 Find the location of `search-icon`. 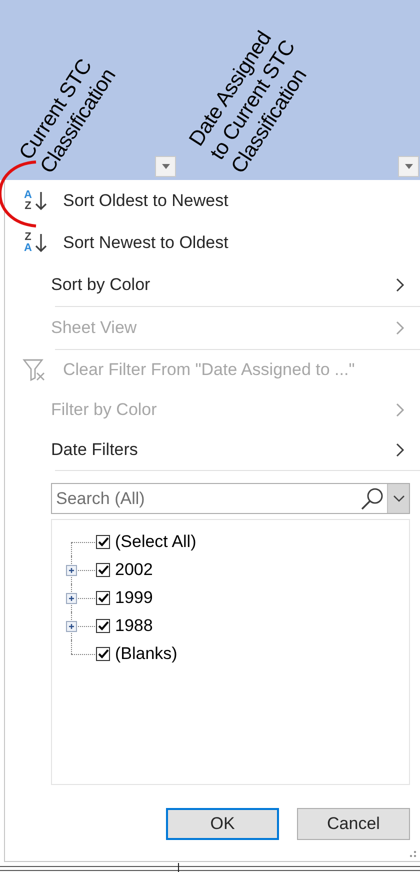

search-icon is located at coordinates (372, 498).